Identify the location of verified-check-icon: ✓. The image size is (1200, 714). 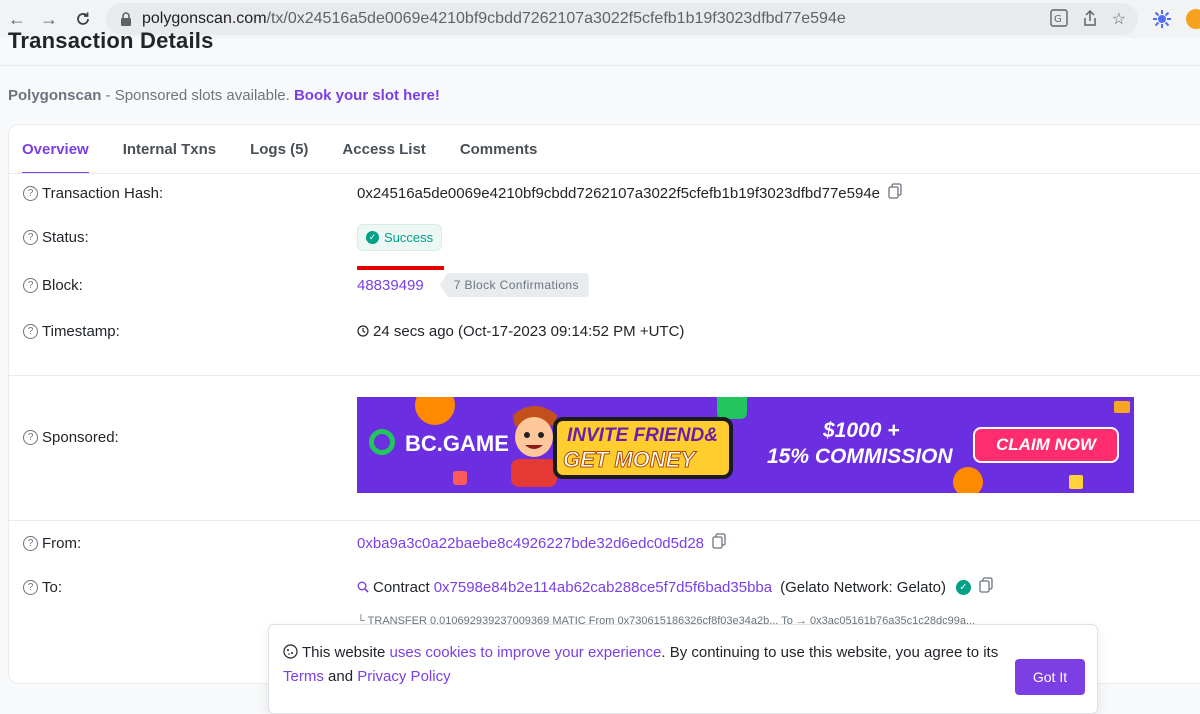
(963, 587).